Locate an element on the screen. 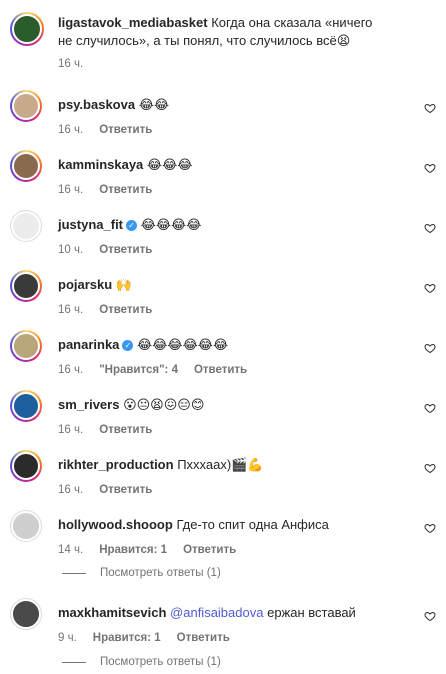 The width and height of the screenshot is (446, 674). comment-emoji: 😮😐😫😖😑😊 is located at coordinates (164, 405).